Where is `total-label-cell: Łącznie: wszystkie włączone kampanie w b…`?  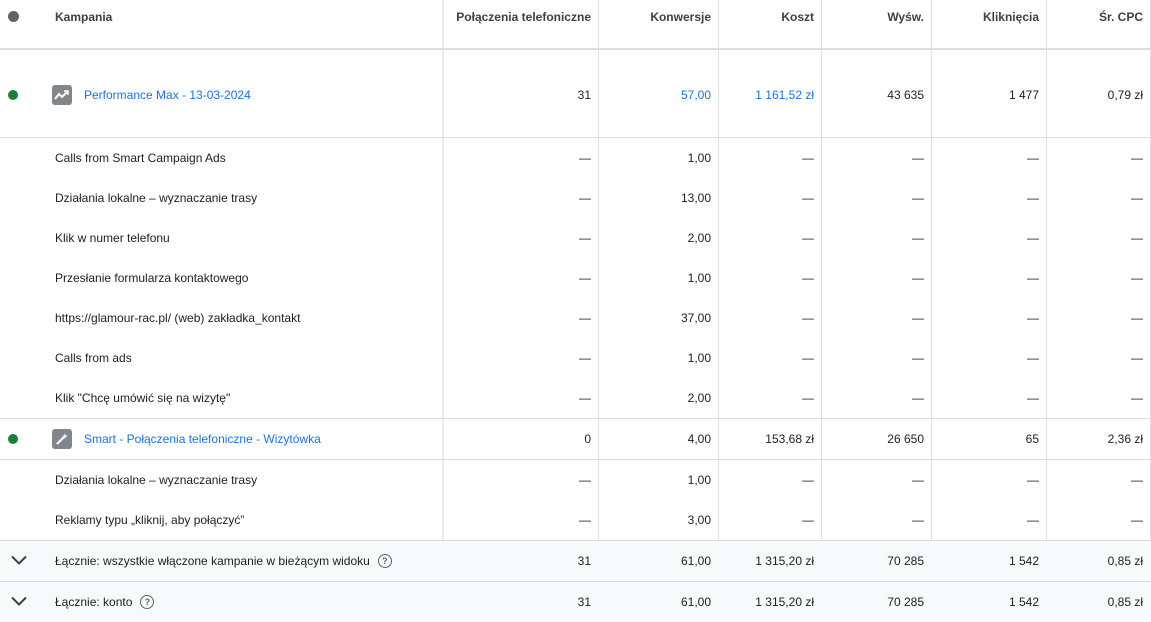 total-label-cell: Łącznie: wszystkie włączone kampanie w b… is located at coordinates (234, 561).